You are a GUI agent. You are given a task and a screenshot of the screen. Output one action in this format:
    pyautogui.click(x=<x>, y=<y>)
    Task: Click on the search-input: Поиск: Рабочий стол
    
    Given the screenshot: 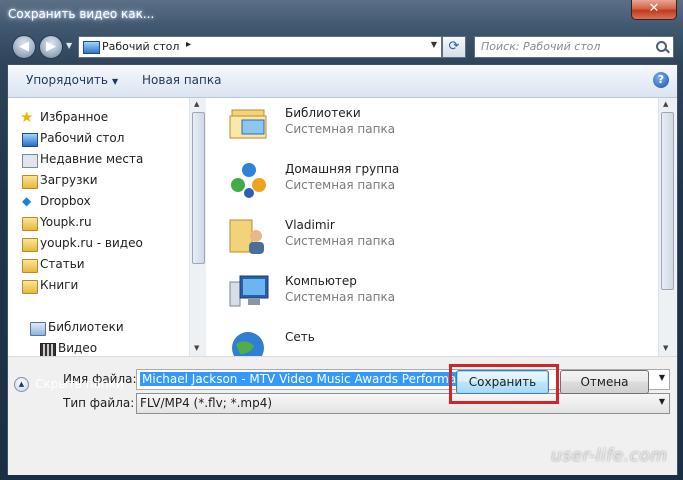 What is the action you would take?
    pyautogui.click(x=574, y=47)
    